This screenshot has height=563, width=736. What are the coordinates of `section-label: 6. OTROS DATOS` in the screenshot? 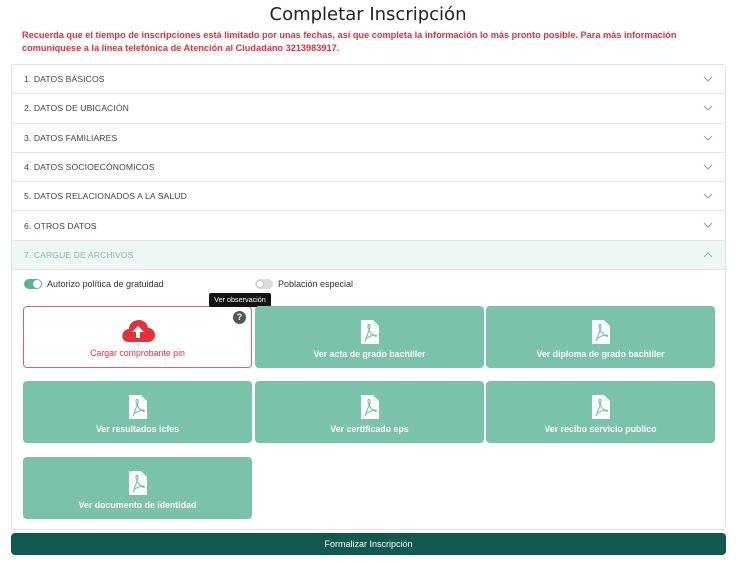 It's located at (60, 225).